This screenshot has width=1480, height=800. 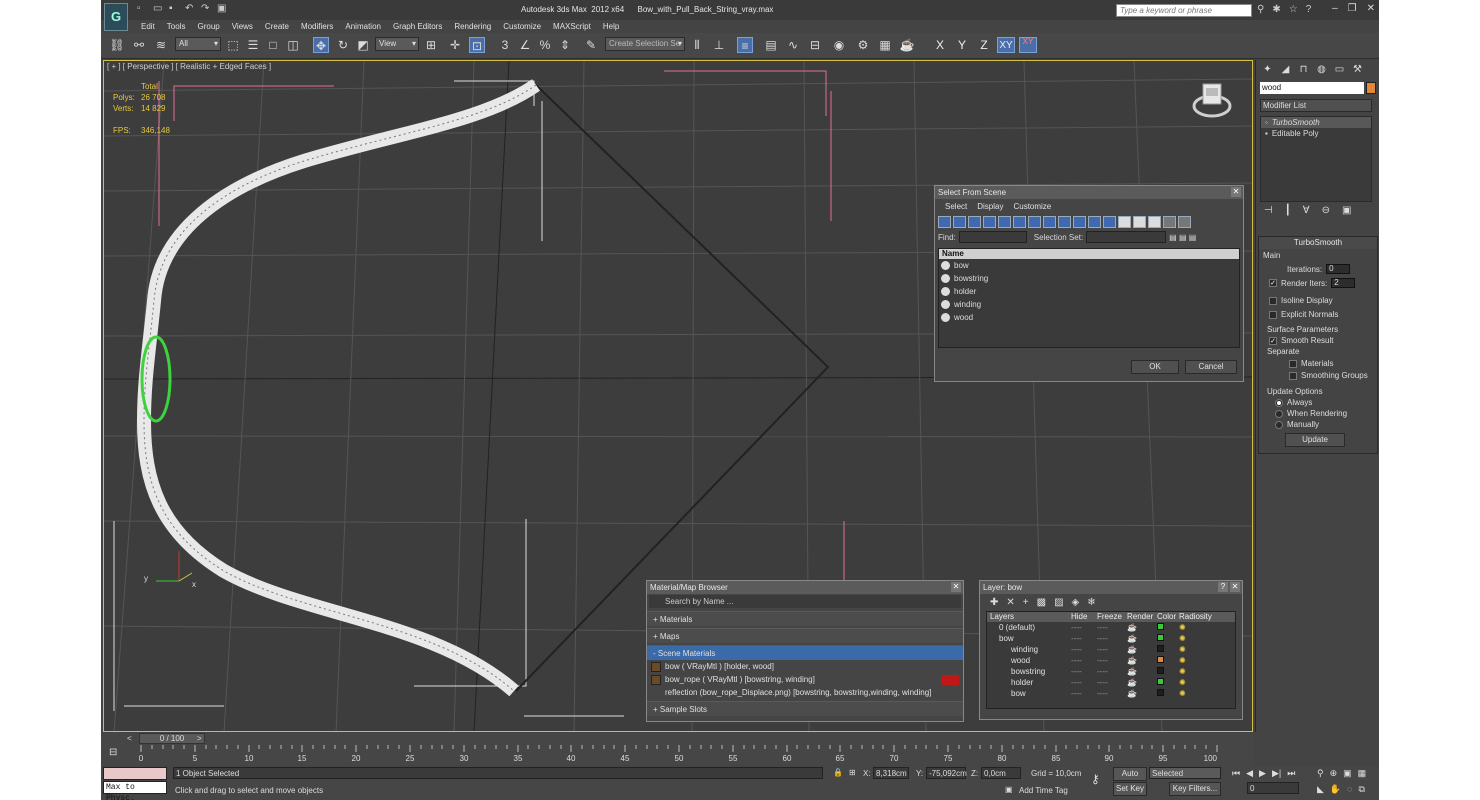 I want to click on star-icon: ☆, so click(x=1293, y=9).